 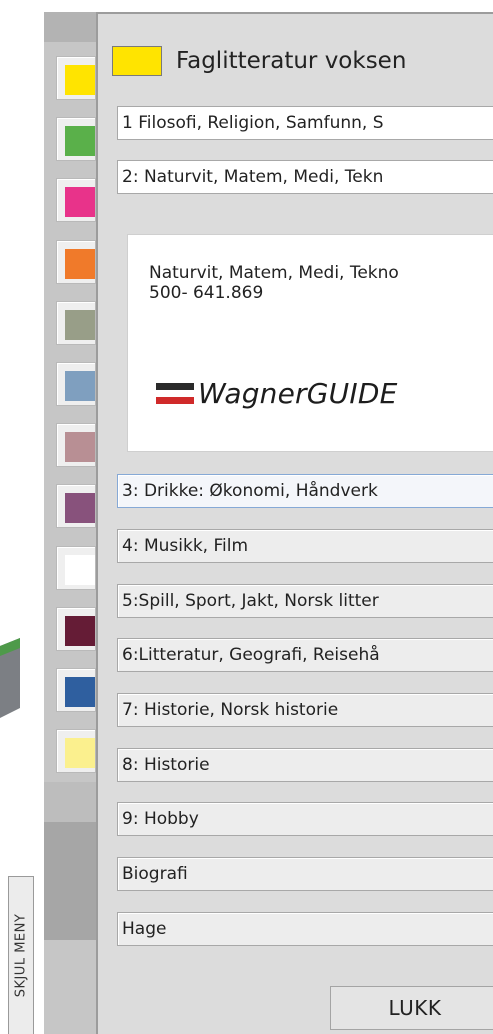 I want to click on list-item: 3: Drikke: Økonomi, Håndverk, so click(x=305, y=491).